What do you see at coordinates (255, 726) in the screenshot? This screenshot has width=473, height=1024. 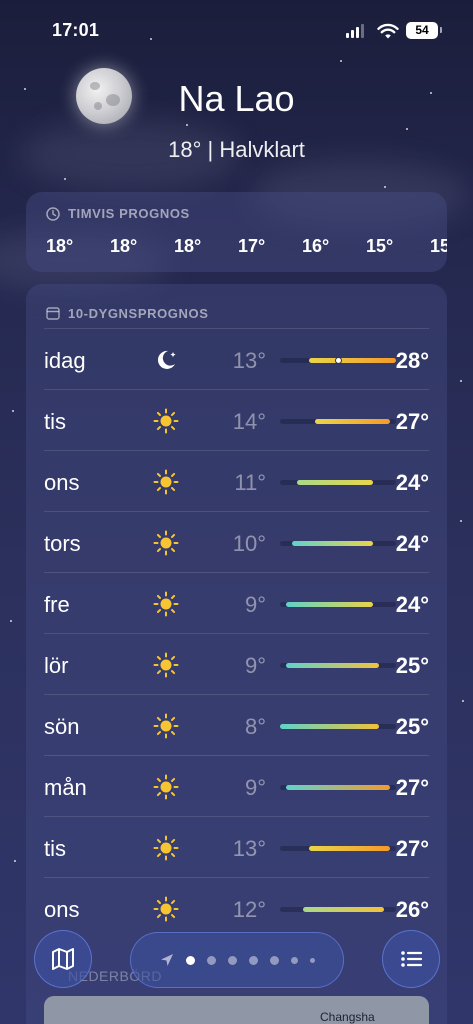 I see `forecast-low: 8°` at bounding box center [255, 726].